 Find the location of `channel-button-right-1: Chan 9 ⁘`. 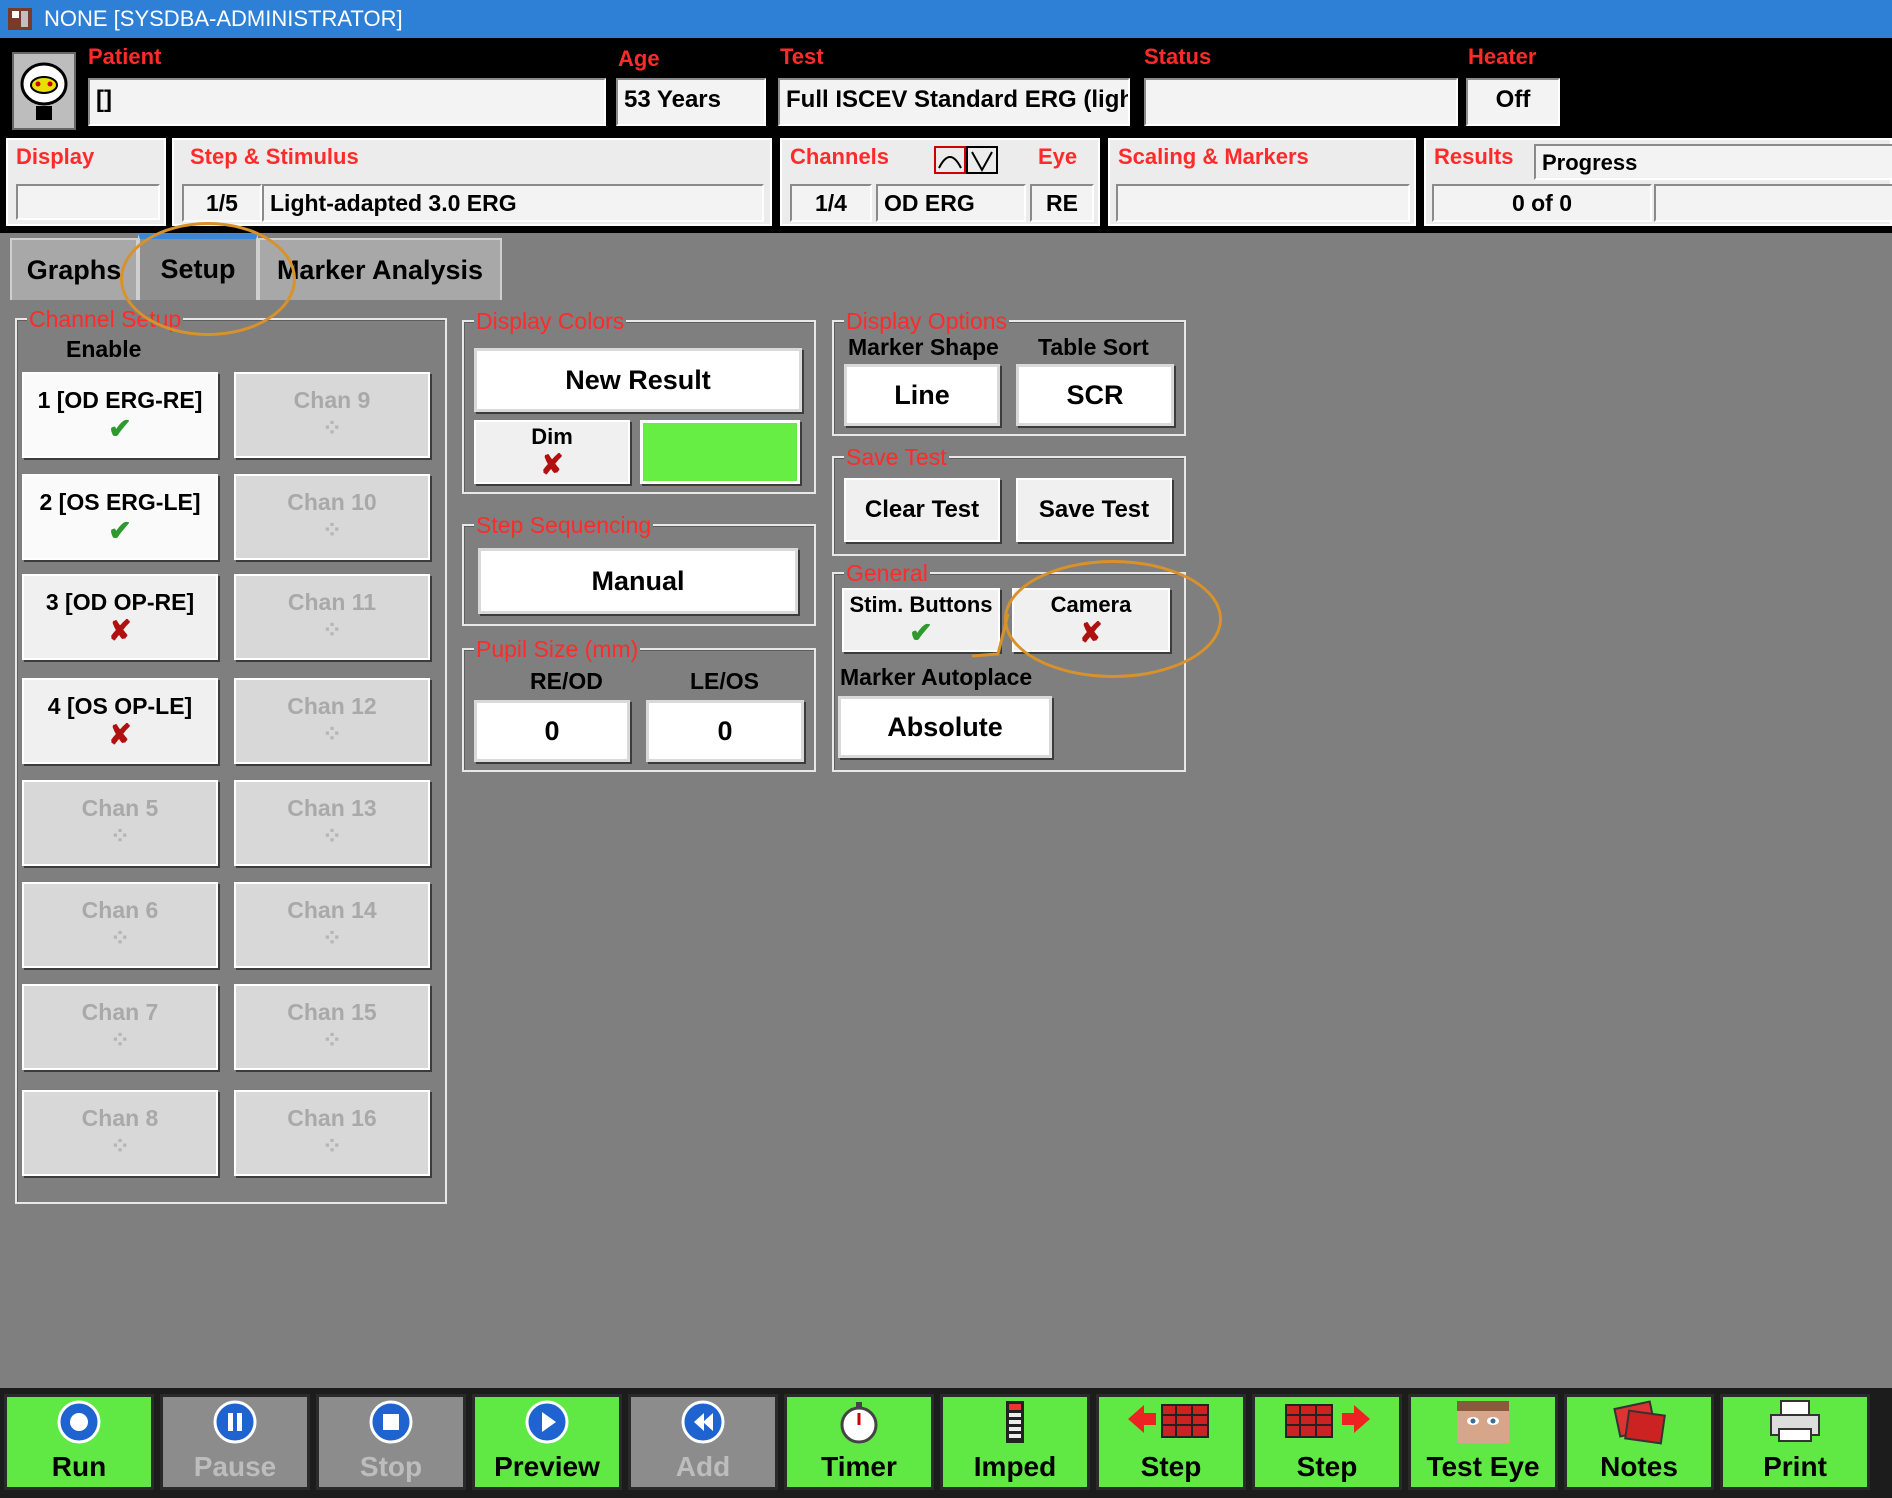

channel-button-right-1: Chan 9 ⁘ is located at coordinates (332, 415).